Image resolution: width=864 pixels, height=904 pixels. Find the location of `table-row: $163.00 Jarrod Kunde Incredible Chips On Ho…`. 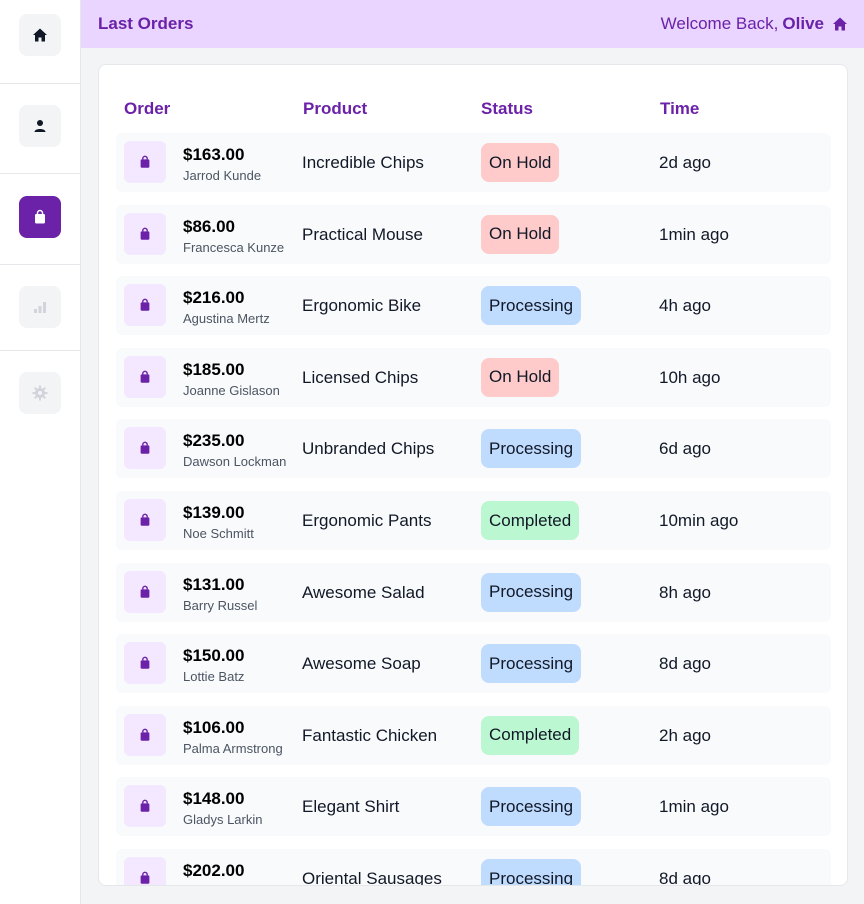

table-row: $163.00 Jarrod Kunde Incredible Chips On Ho… is located at coordinates (473, 162).